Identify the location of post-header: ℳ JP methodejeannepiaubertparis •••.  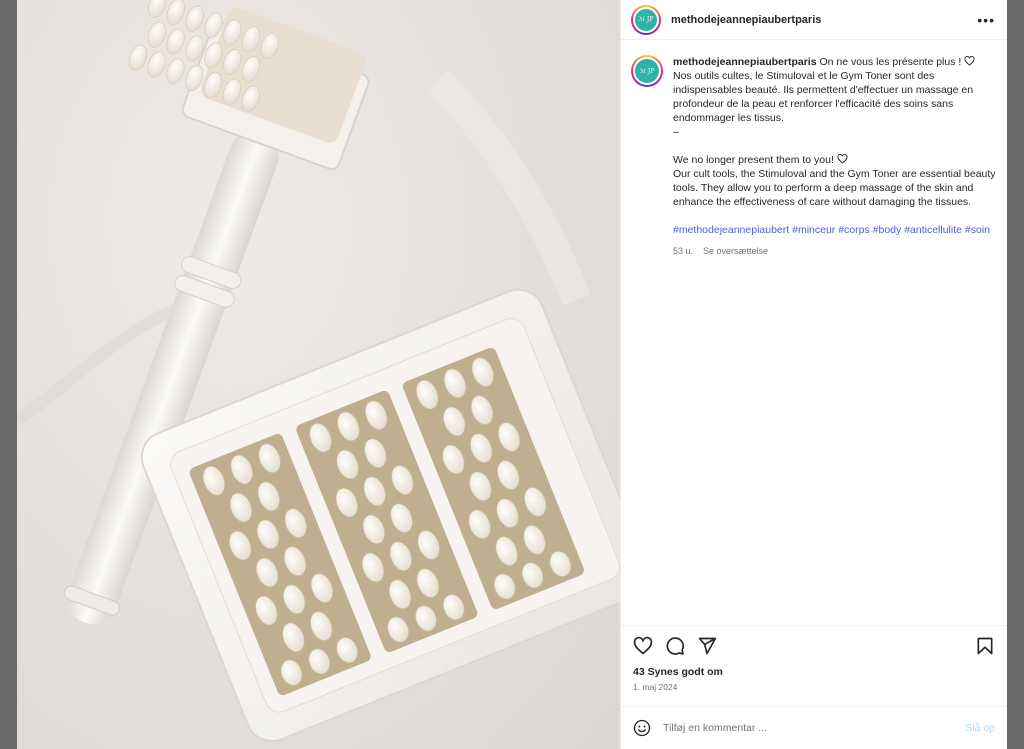
(814, 20).